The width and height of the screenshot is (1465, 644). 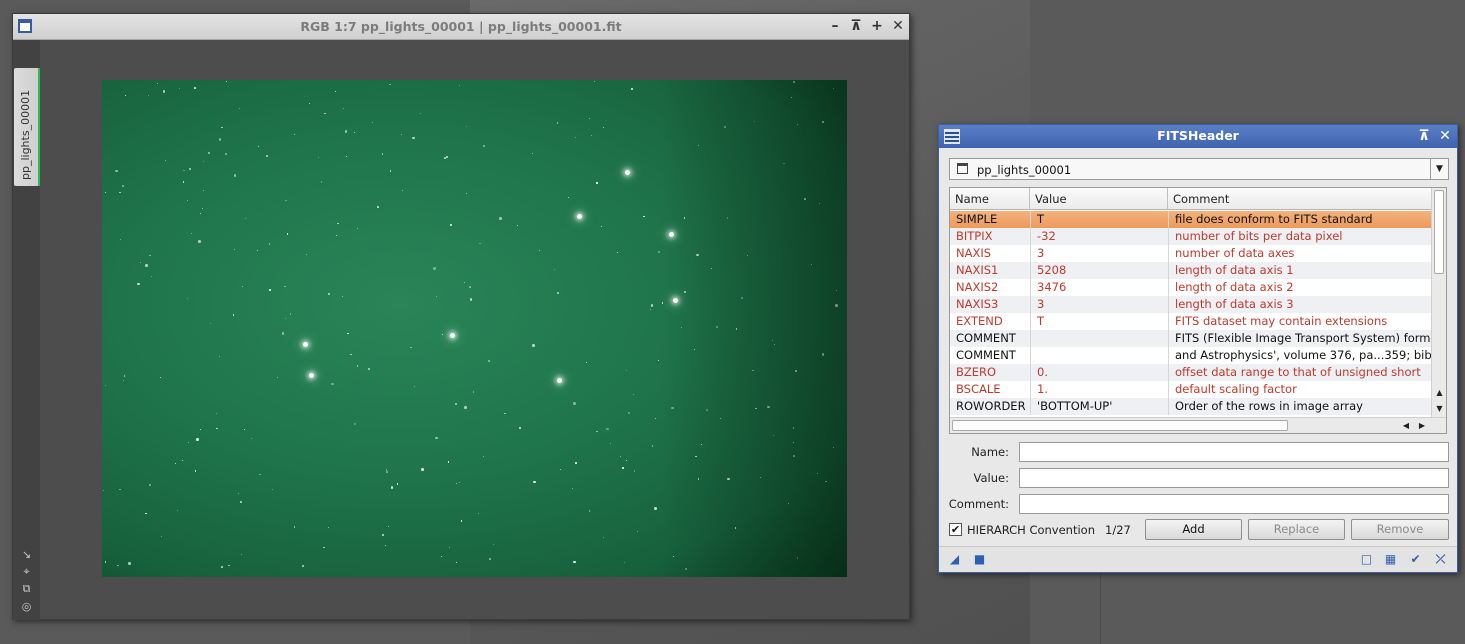 What do you see at coordinates (1300, 389) in the screenshot?
I see `cell-comment: default scaling factor` at bounding box center [1300, 389].